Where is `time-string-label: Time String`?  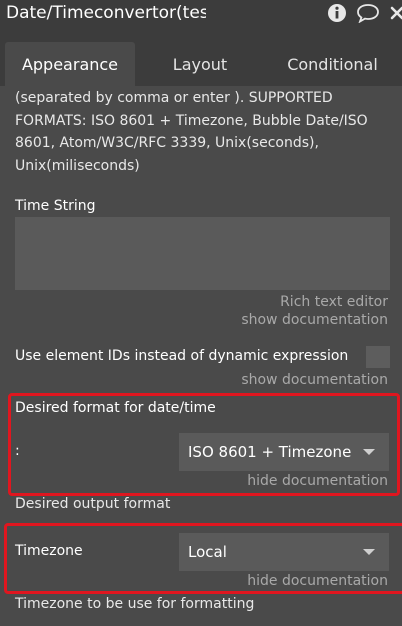
time-string-label: Time String is located at coordinates (55, 206).